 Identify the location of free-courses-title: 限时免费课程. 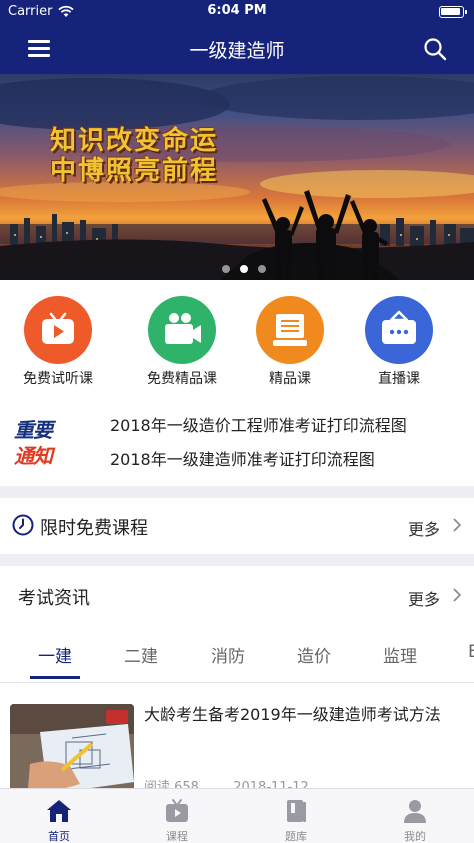
(94, 528).